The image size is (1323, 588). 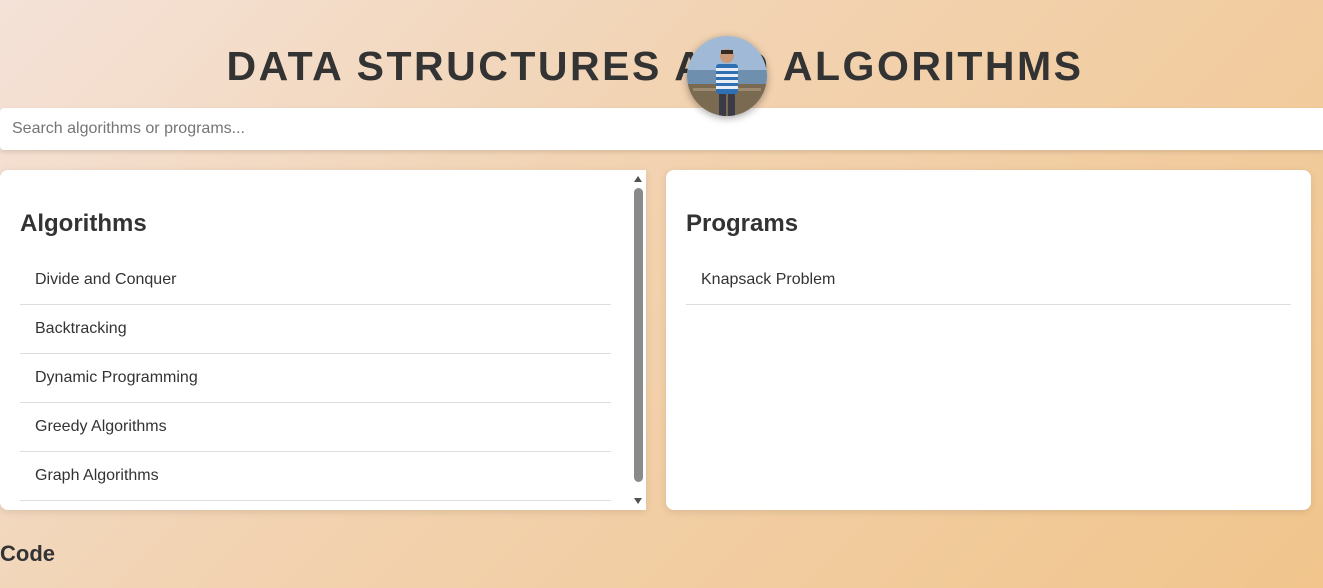 What do you see at coordinates (315, 329) in the screenshot?
I see `list-item-backtracking: Backtracking` at bounding box center [315, 329].